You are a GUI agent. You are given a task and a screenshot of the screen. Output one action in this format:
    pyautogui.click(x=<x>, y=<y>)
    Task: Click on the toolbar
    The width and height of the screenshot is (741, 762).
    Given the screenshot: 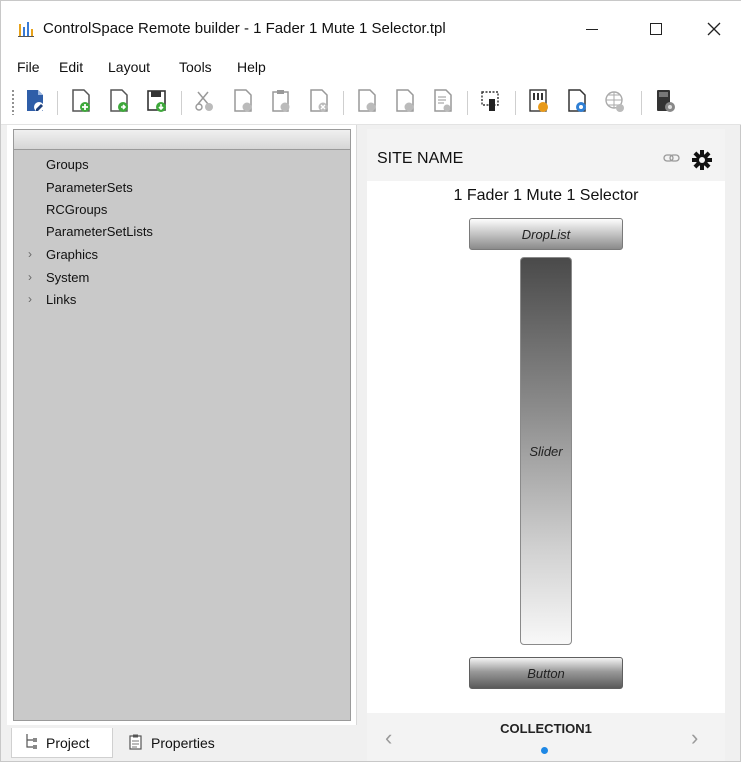 What is the action you would take?
    pyautogui.click(x=371, y=103)
    